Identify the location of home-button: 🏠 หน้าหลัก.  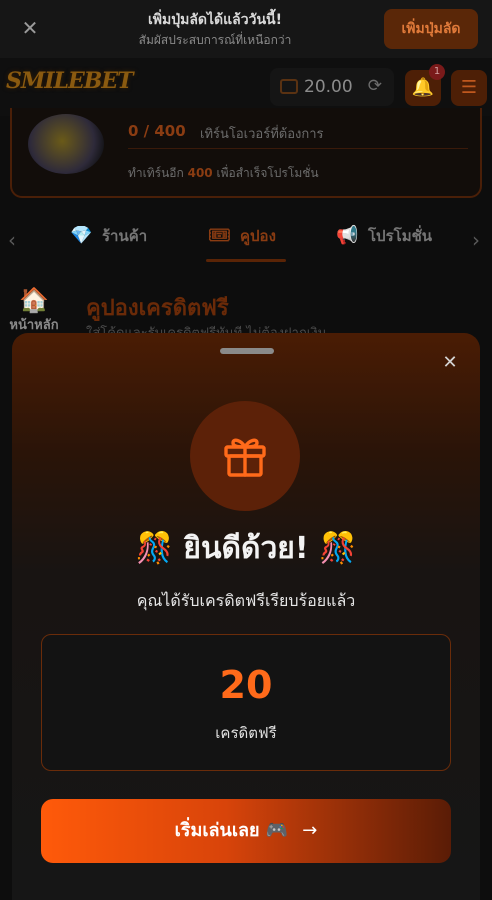
(34, 310).